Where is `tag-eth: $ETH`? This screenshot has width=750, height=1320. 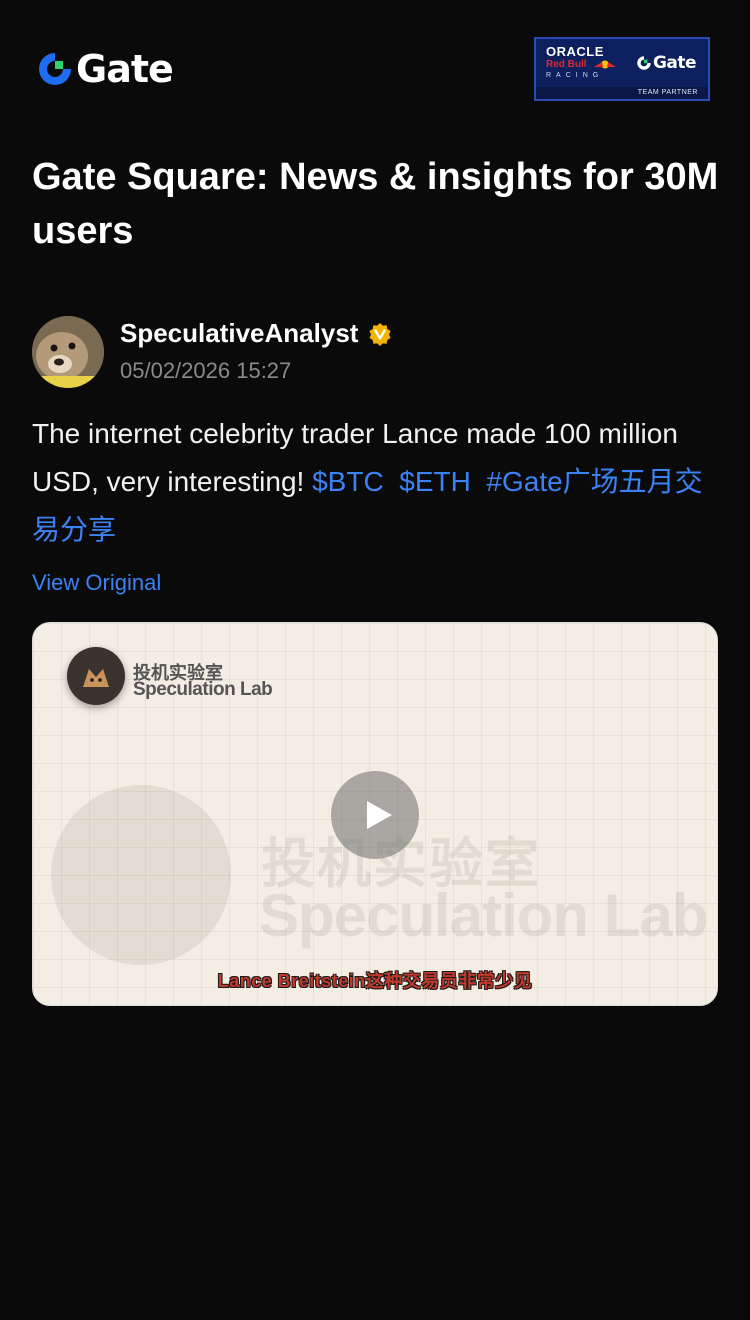 tag-eth: $ETH is located at coordinates (435, 481).